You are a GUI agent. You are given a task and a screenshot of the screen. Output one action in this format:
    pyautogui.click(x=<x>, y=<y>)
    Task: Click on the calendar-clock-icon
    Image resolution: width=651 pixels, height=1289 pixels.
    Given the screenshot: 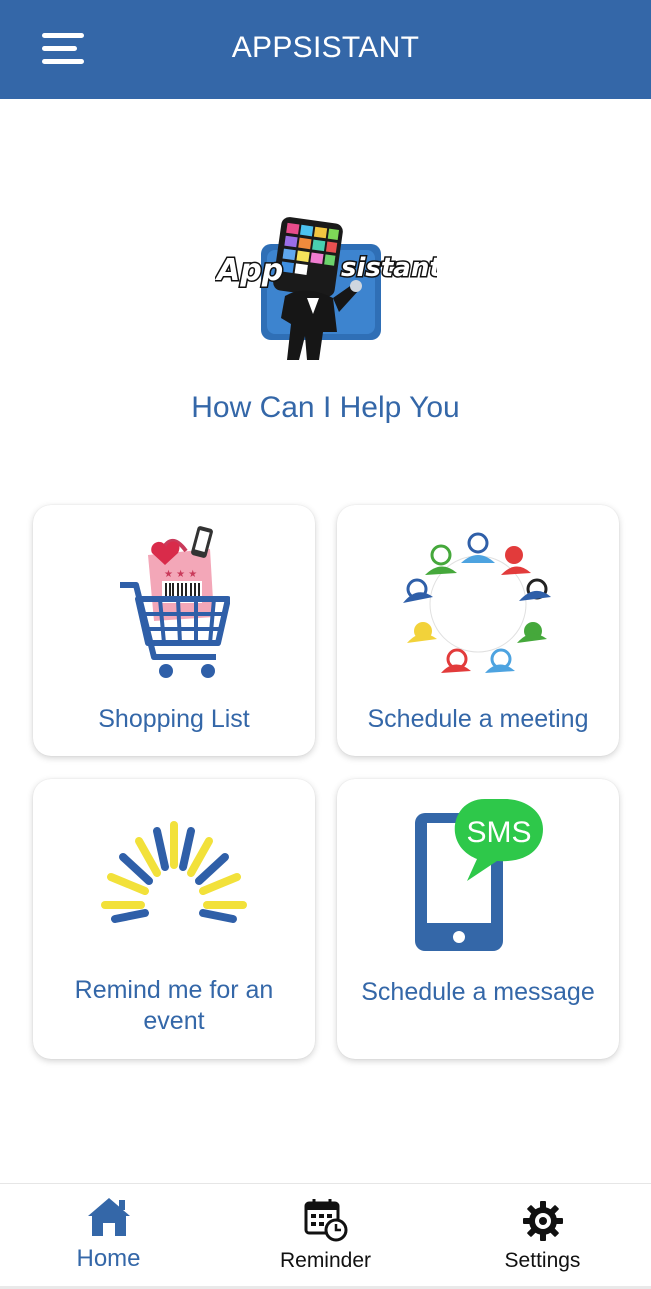 What is the action you would take?
    pyautogui.click(x=325, y=1220)
    